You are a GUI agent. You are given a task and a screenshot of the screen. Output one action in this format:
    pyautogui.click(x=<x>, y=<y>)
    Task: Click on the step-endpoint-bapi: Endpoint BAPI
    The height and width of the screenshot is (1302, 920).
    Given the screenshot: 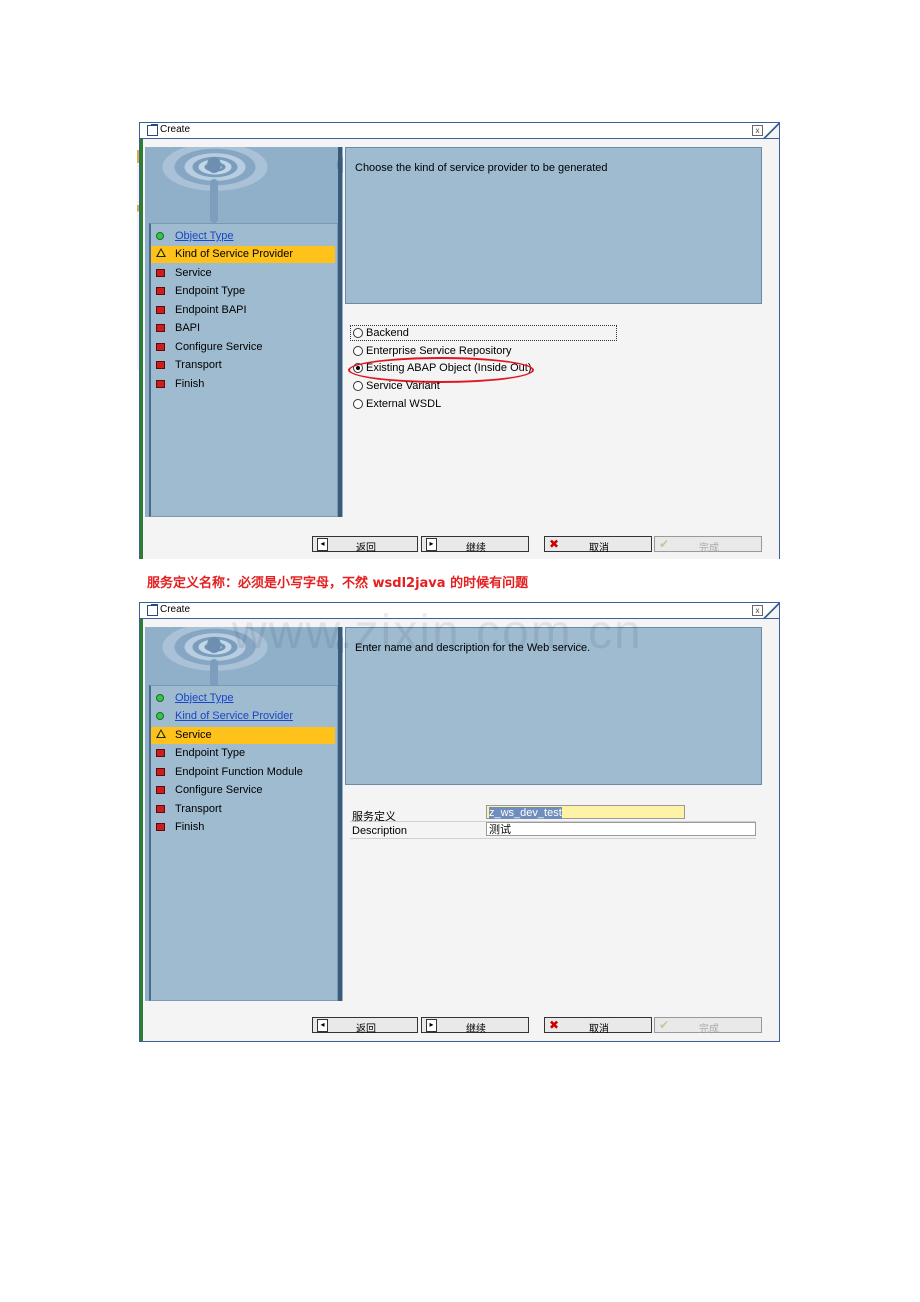 What is the action you would take?
    pyautogui.click(x=243, y=310)
    